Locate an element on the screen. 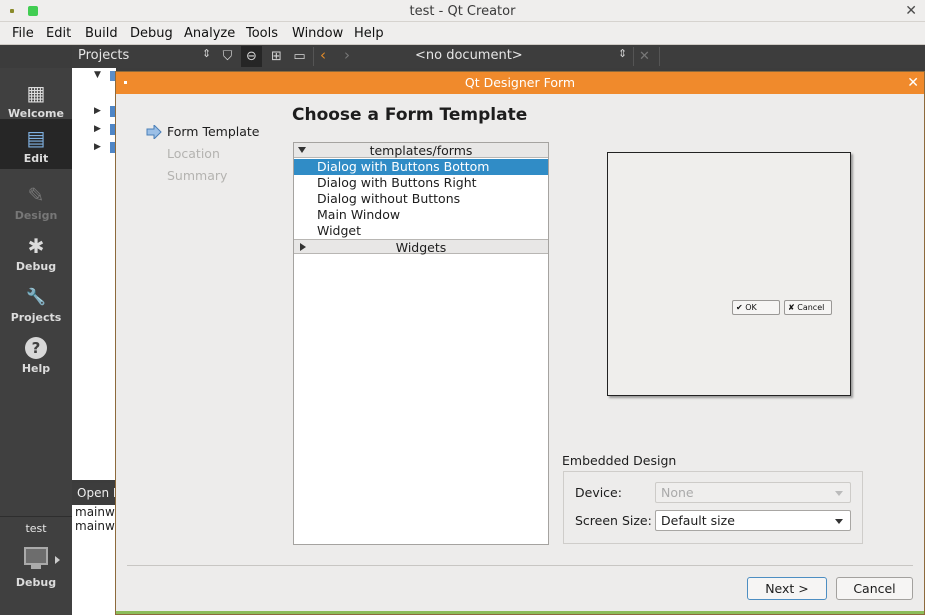 The height and width of the screenshot is (615, 925). document-icon: ▤ is located at coordinates (36, 138).